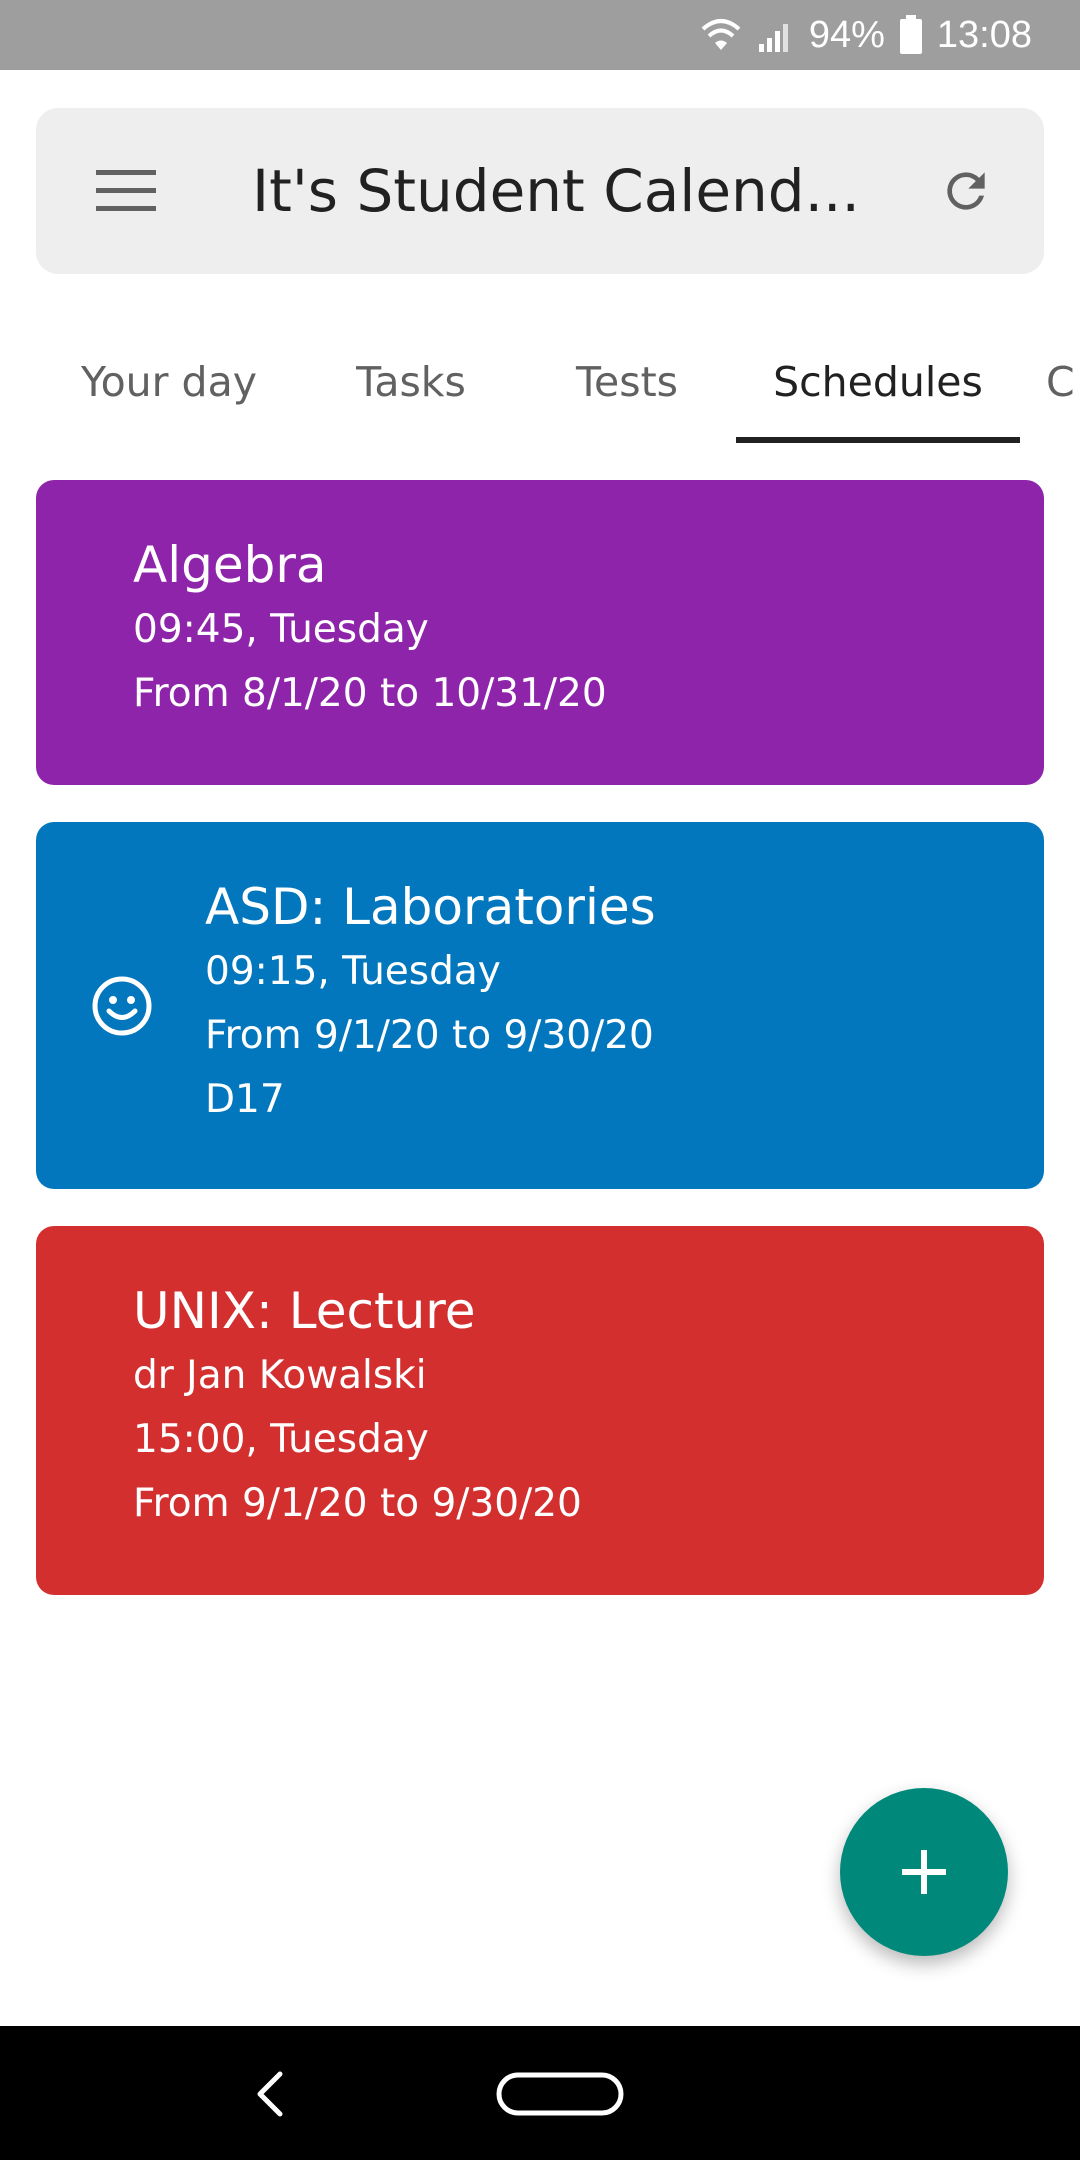 This screenshot has height=2160, width=1080. I want to click on schedule-time: 09:15, Tuesday, so click(353, 971).